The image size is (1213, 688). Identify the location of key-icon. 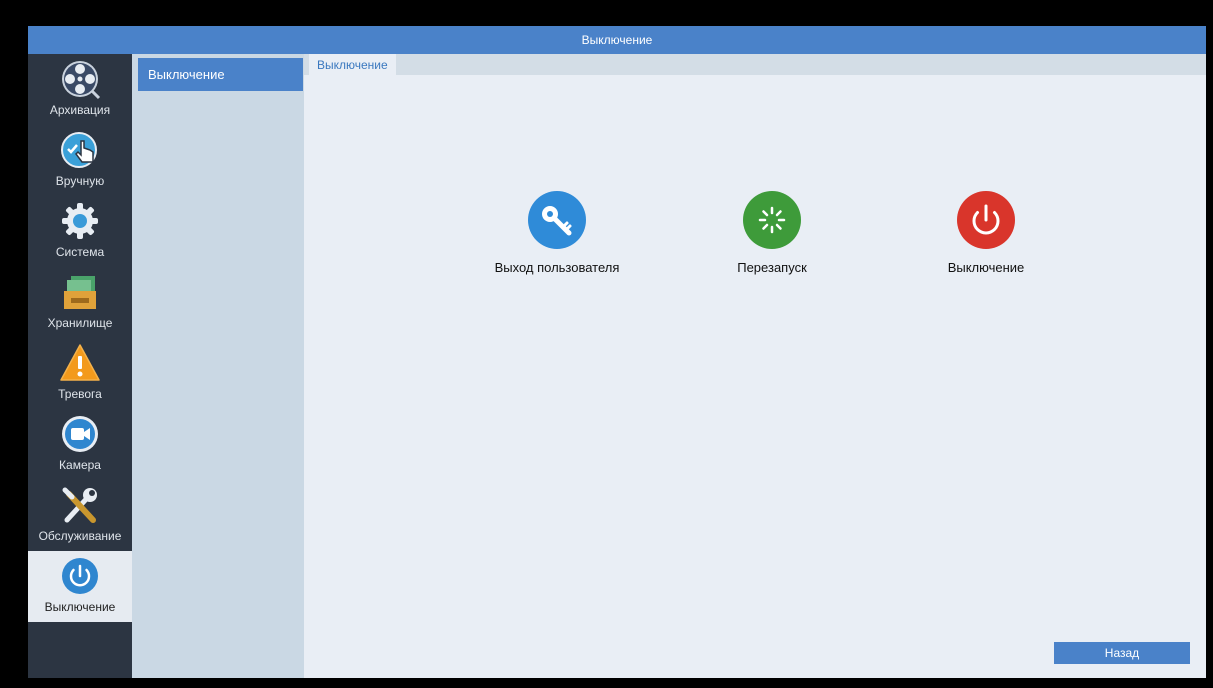
(557, 220).